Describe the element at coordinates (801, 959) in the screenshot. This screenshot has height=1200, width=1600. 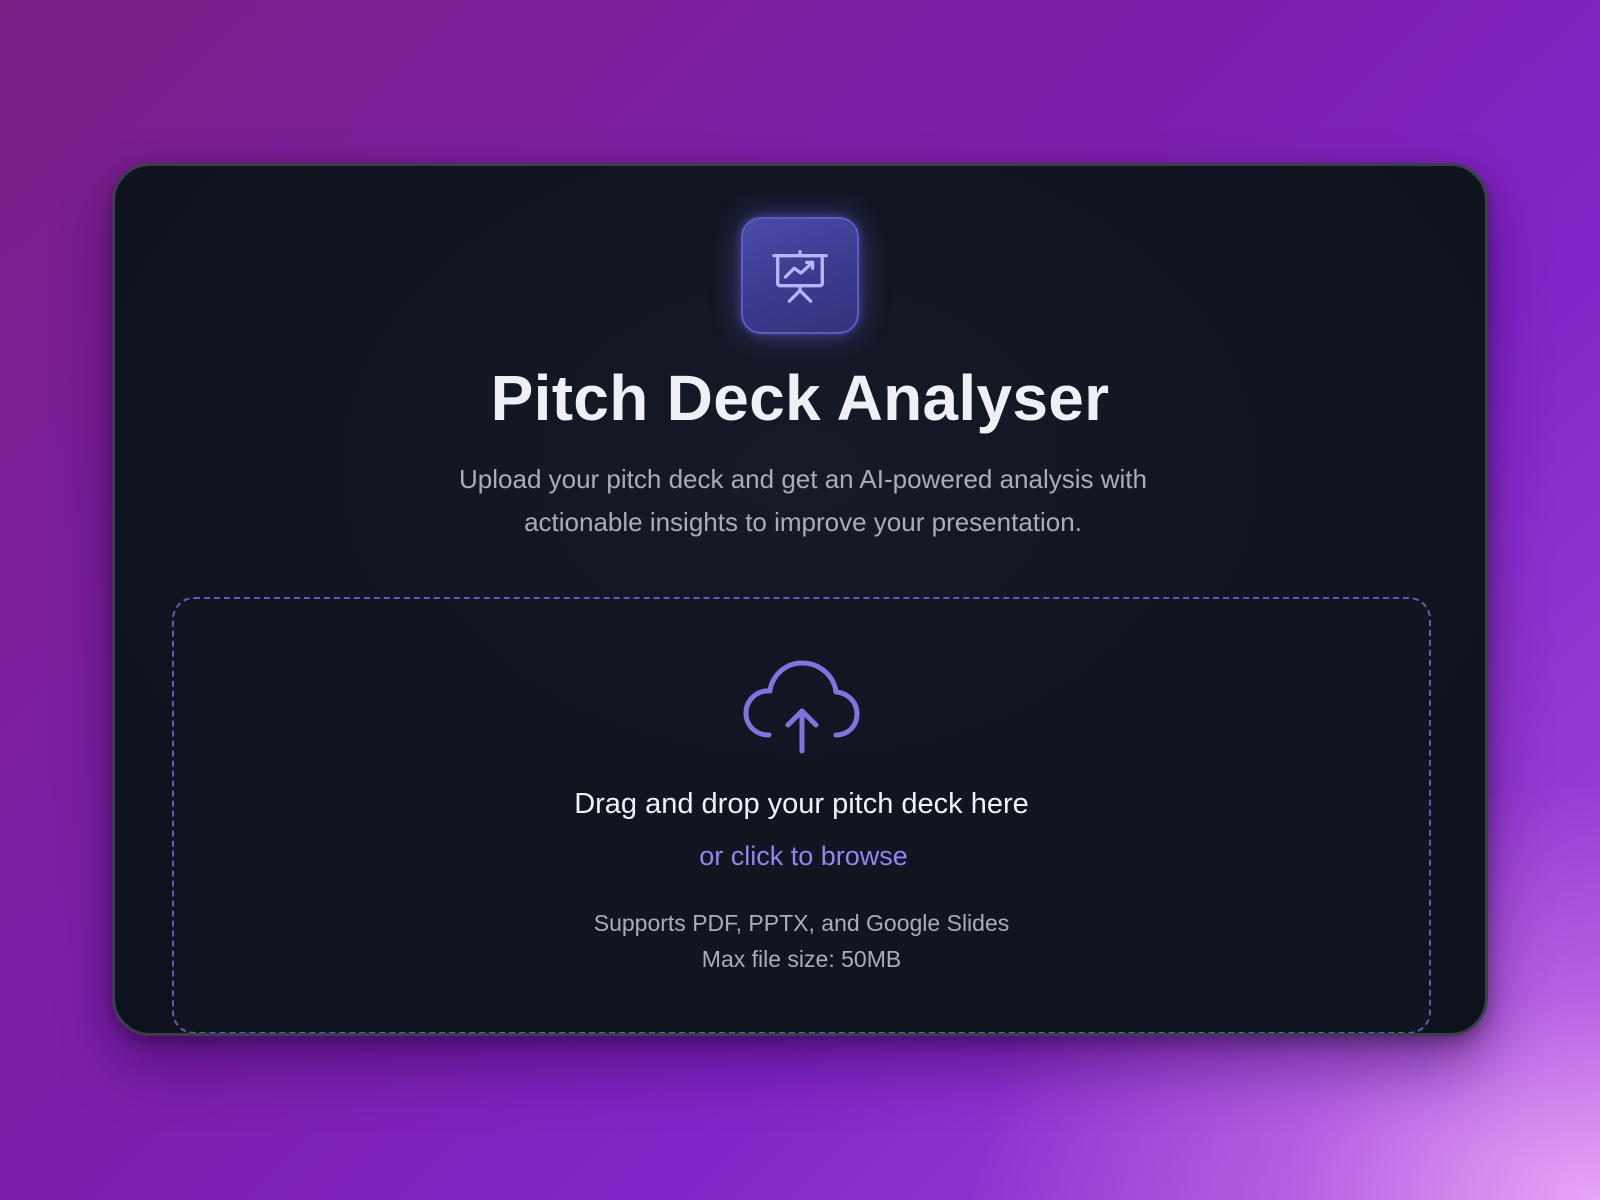
I see `max-file-size-text: Max file size: 50MB` at that location.